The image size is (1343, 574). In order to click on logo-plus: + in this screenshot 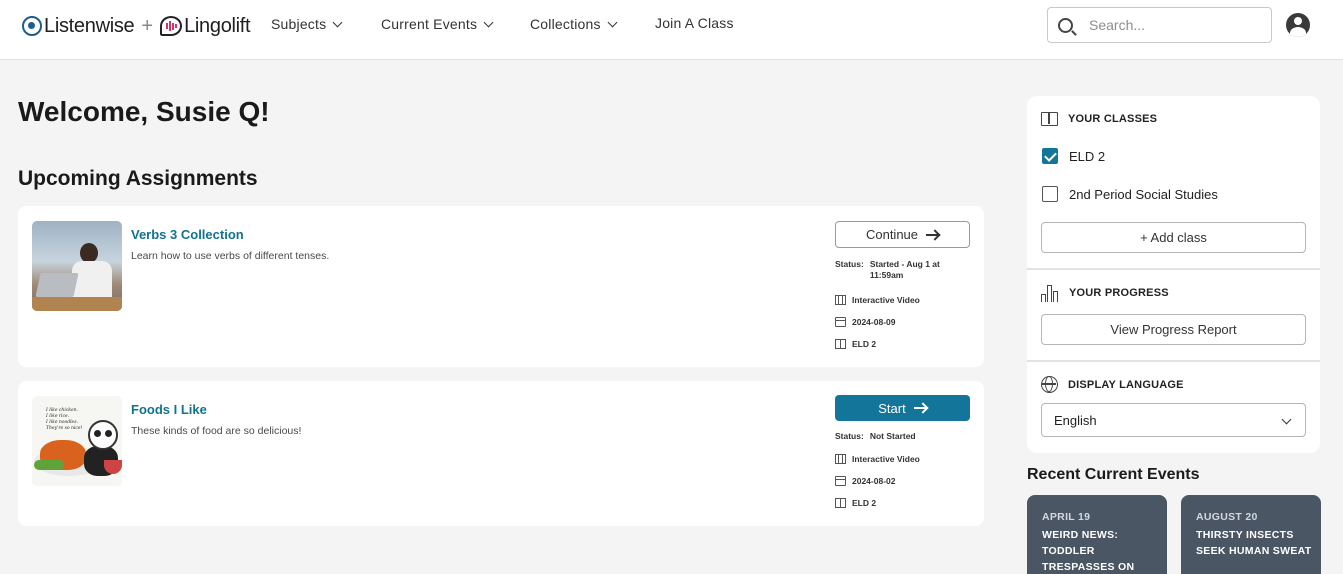, I will do `click(147, 25)`.